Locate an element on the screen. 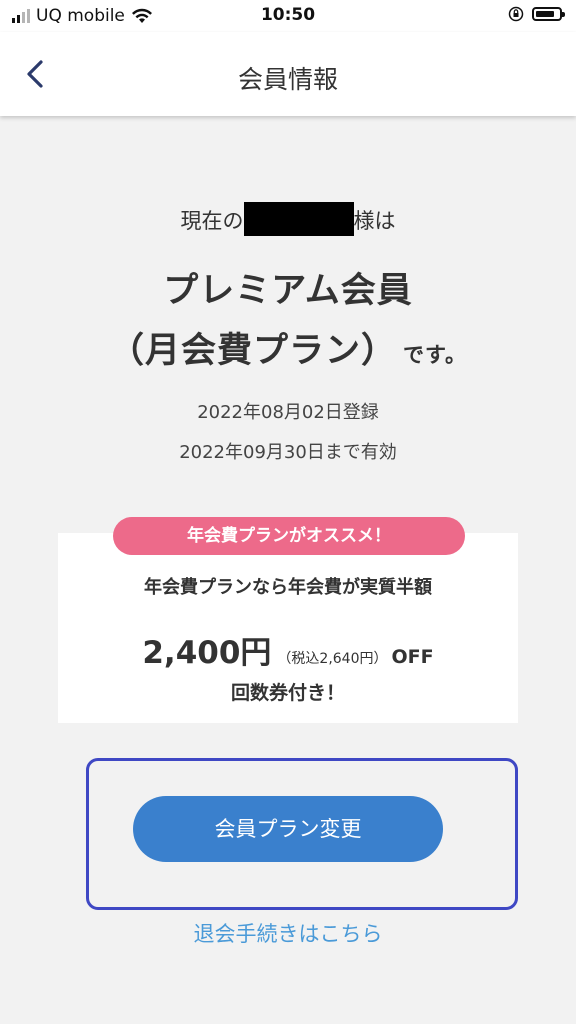 The height and width of the screenshot is (1024, 576). member-greeting: 現在の 様は is located at coordinates (288, 220).